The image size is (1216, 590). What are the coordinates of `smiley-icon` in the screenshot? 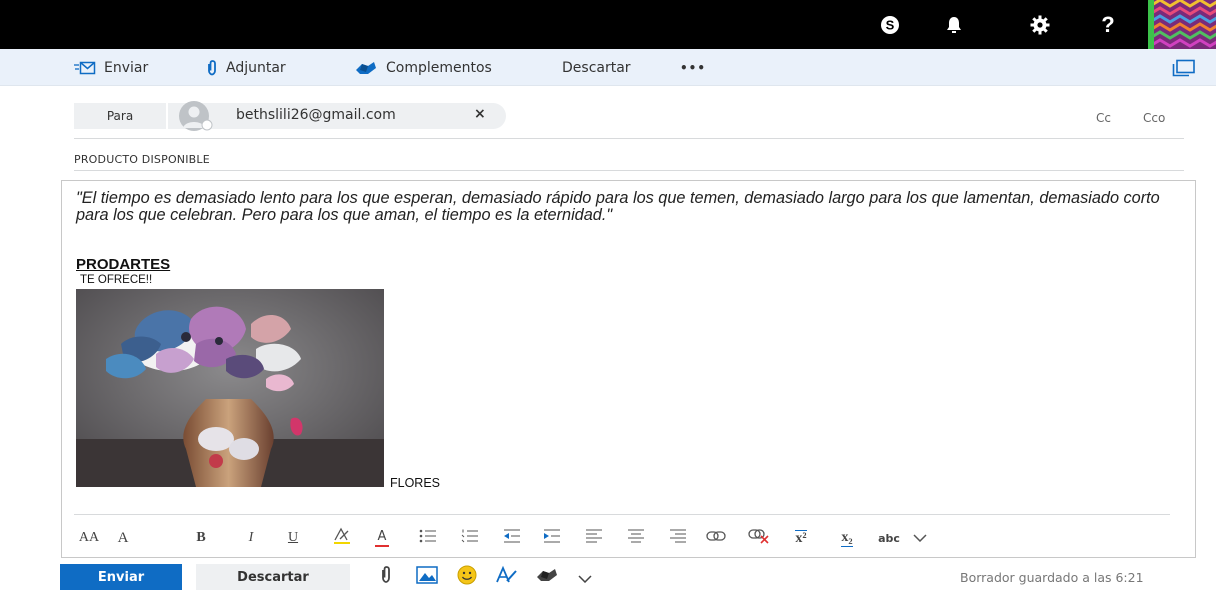 It's located at (467, 577).